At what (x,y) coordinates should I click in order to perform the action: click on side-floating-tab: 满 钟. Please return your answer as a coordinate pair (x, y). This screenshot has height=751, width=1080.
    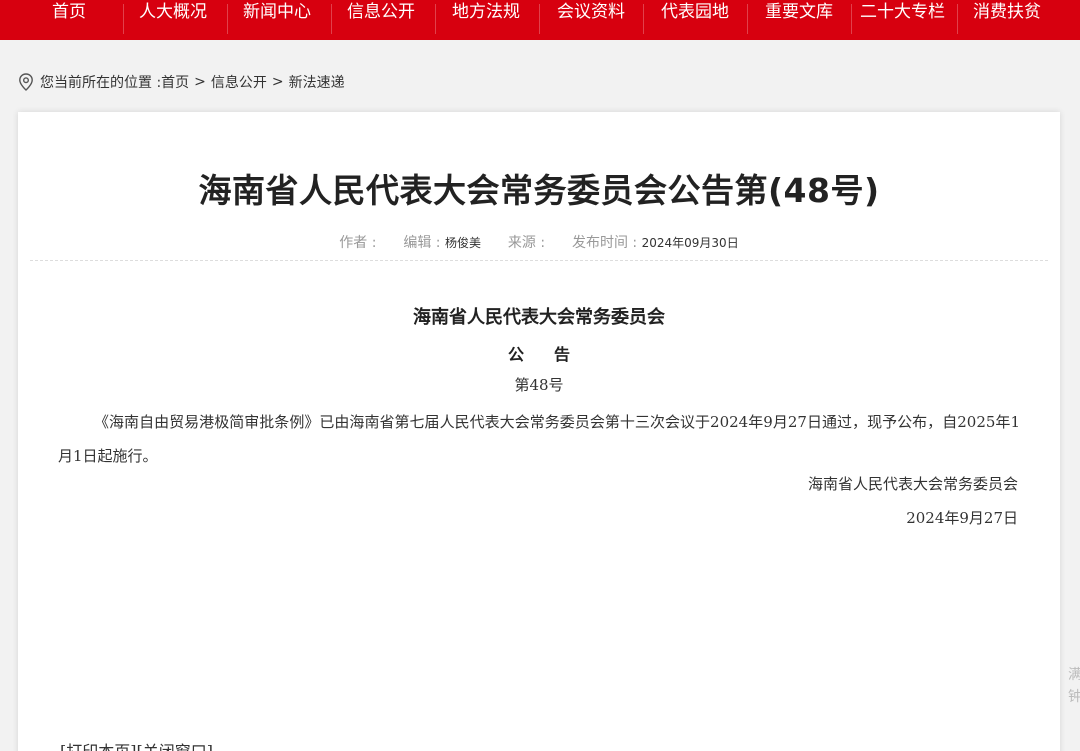
    Looking at the image, I should click on (1074, 686).